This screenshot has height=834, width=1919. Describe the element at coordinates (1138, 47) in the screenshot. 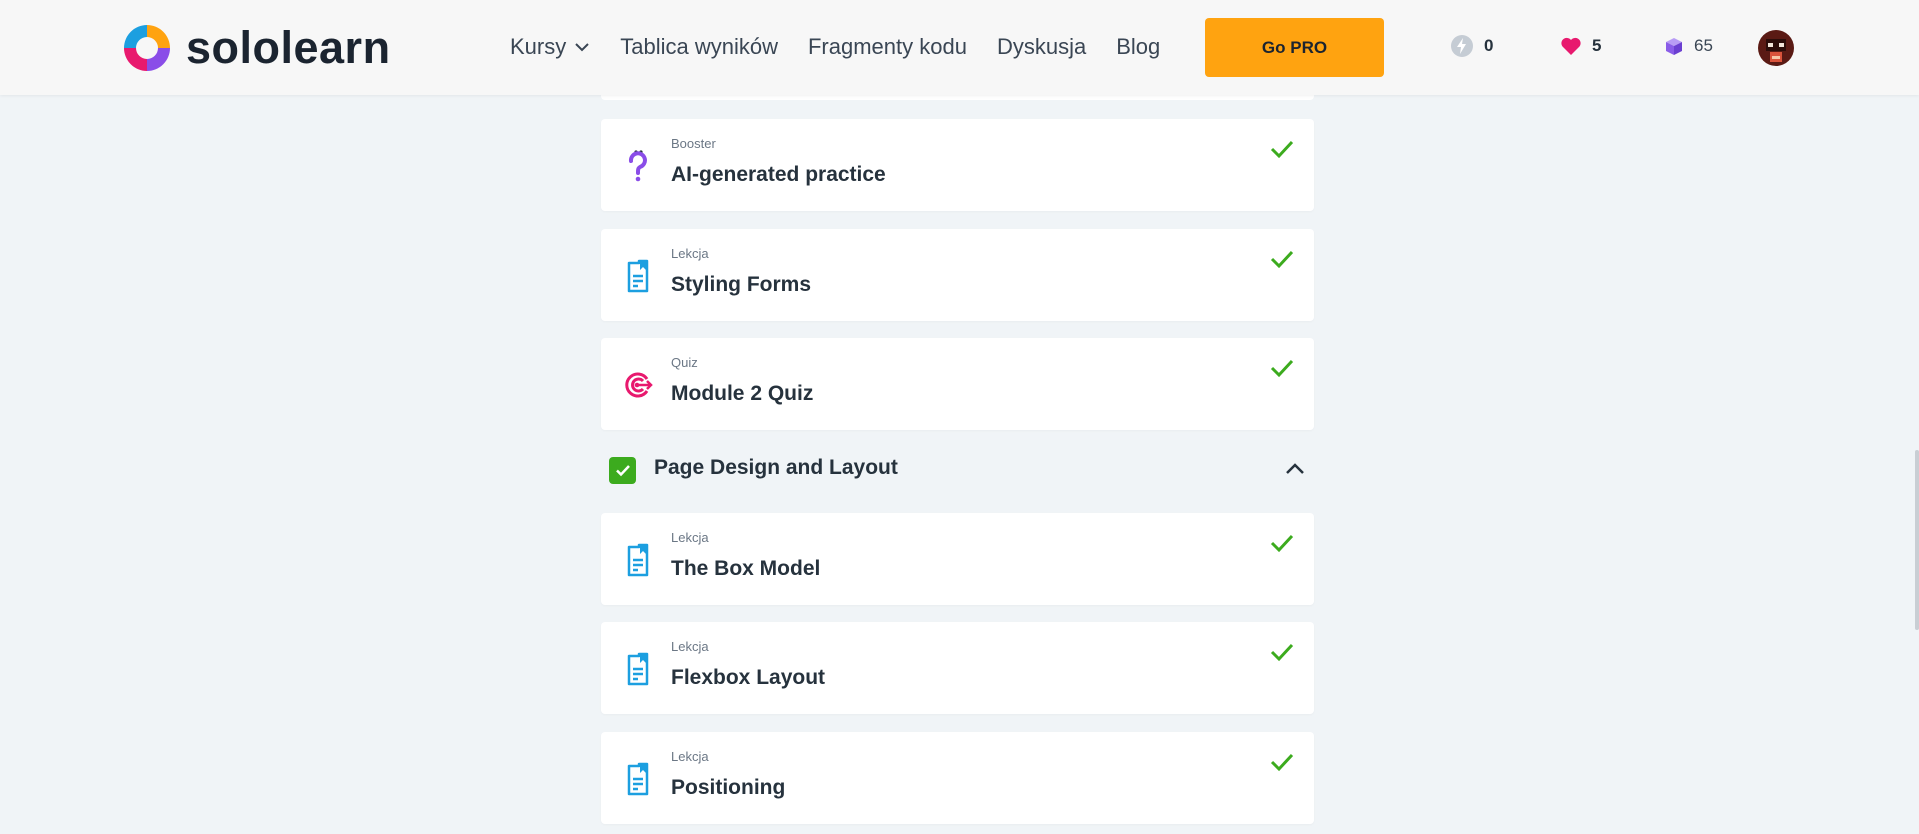

I see `nav-blog: Blog` at that location.